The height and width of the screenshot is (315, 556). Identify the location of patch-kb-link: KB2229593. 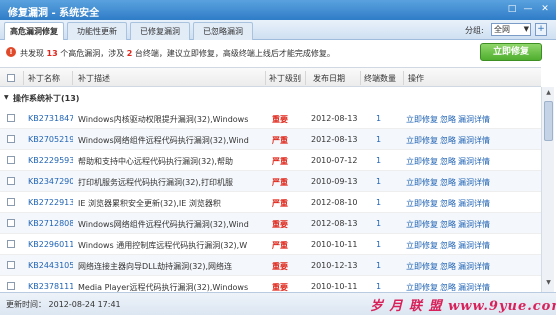
(50, 160).